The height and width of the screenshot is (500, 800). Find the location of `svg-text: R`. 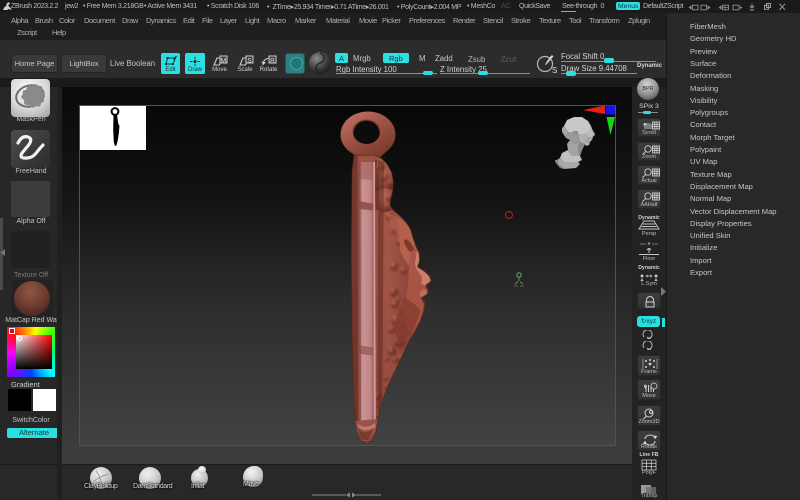

svg-text: R is located at coordinates (272, 60).